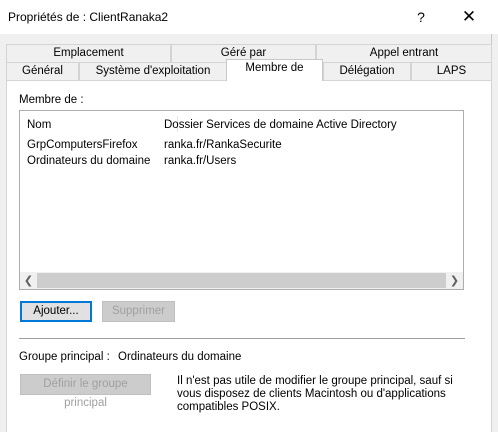 The height and width of the screenshot is (432, 498). Describe the element at coordinates (249, 17) in the screenshot. I see `title-bar: Propriétés de : ClientRanaka2 ? ✕` at that location.